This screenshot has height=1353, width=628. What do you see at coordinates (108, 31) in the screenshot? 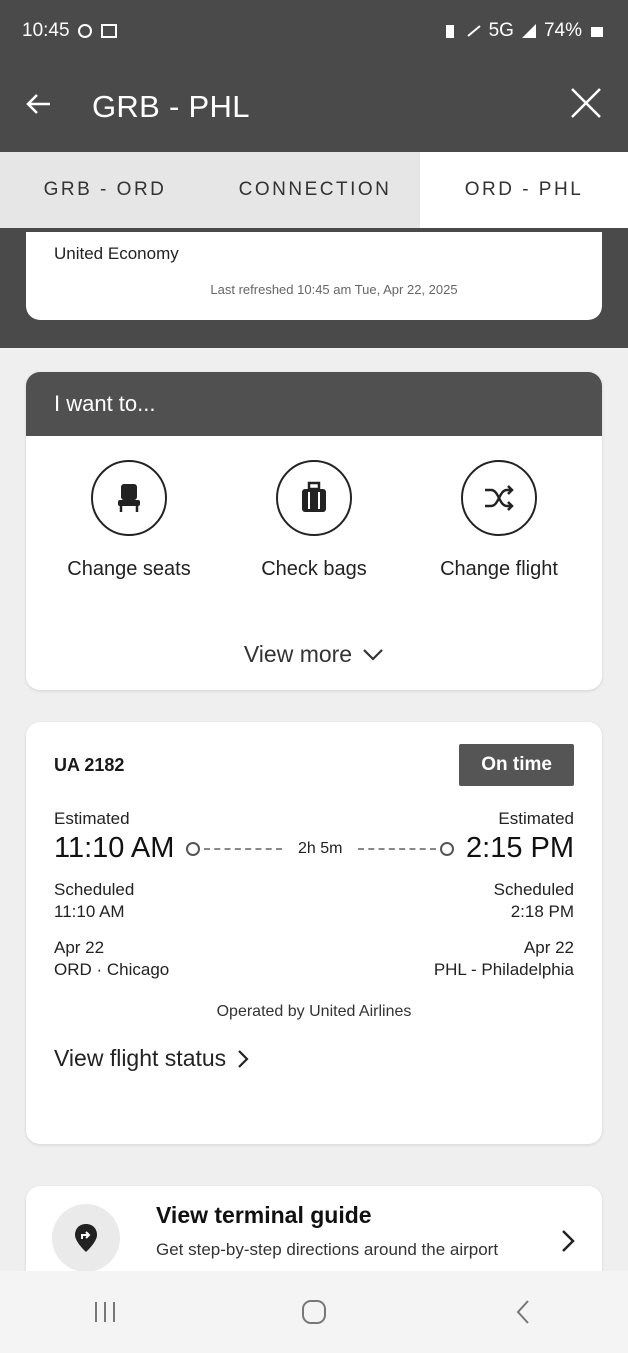
I see `image-icon` at bounding box center [108, 31].